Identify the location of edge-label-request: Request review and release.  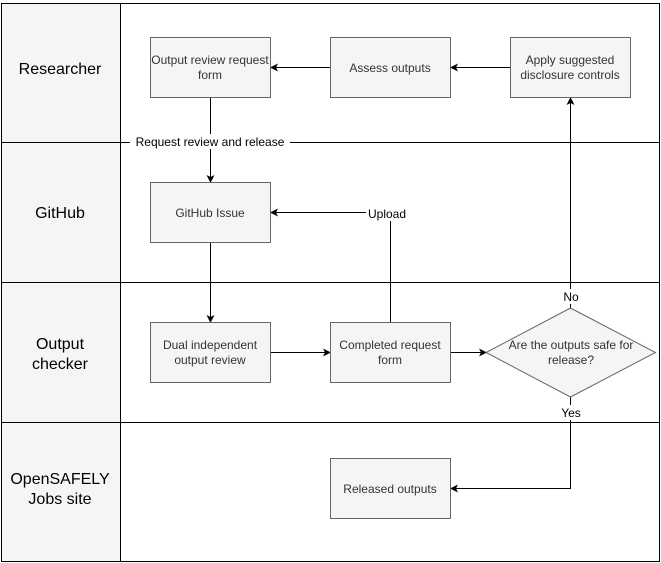
(210, 142).